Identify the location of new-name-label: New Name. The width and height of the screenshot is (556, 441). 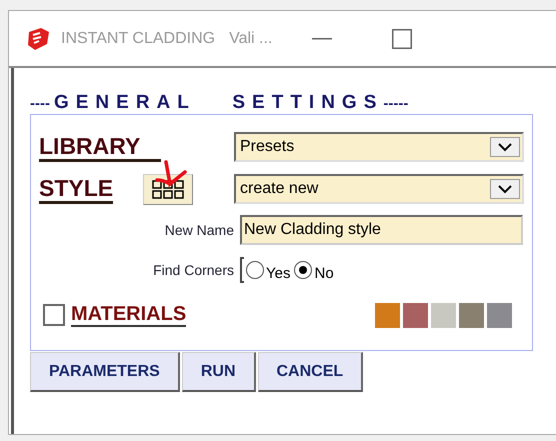
(199, 230).